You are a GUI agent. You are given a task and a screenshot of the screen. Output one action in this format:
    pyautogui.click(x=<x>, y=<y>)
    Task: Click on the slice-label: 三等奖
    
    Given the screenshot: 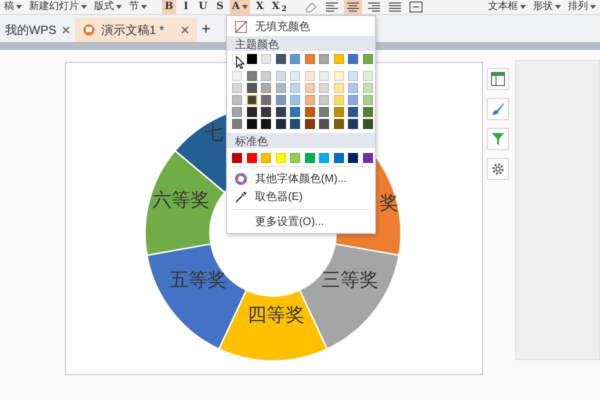 What is the action you would take?
    pyautogui.click(x=350, y=280)
    